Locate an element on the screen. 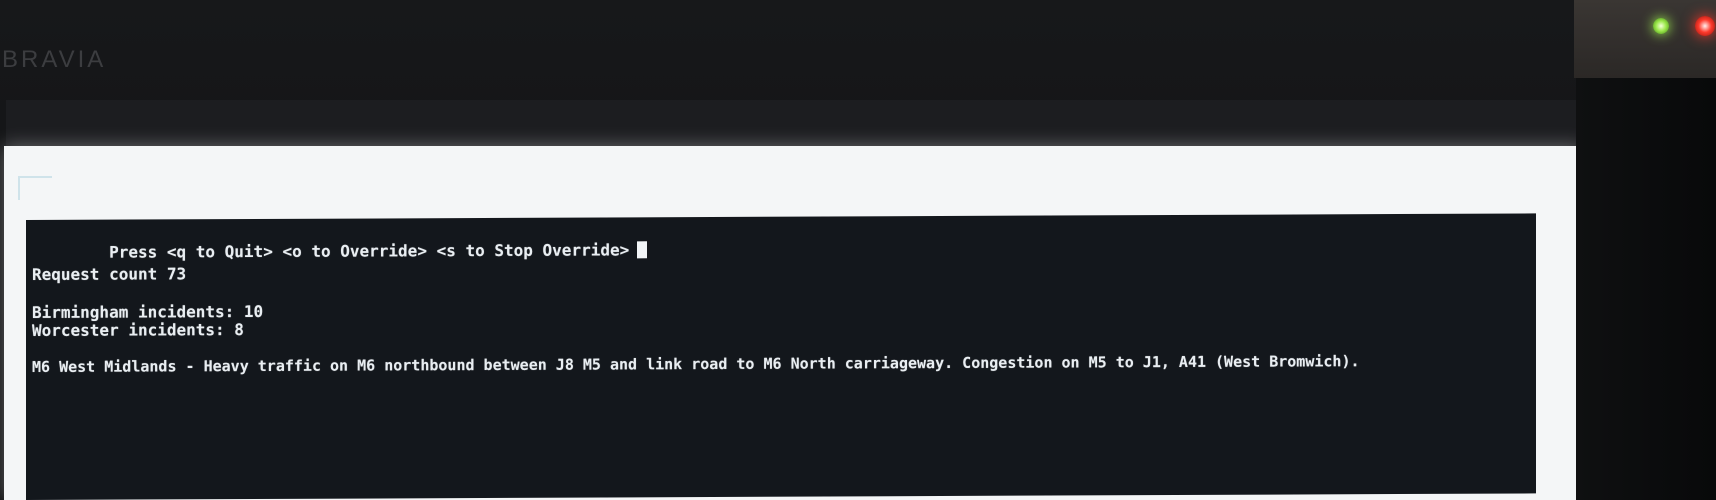  desktop-corner-mark is located at coordinates (35, 188).